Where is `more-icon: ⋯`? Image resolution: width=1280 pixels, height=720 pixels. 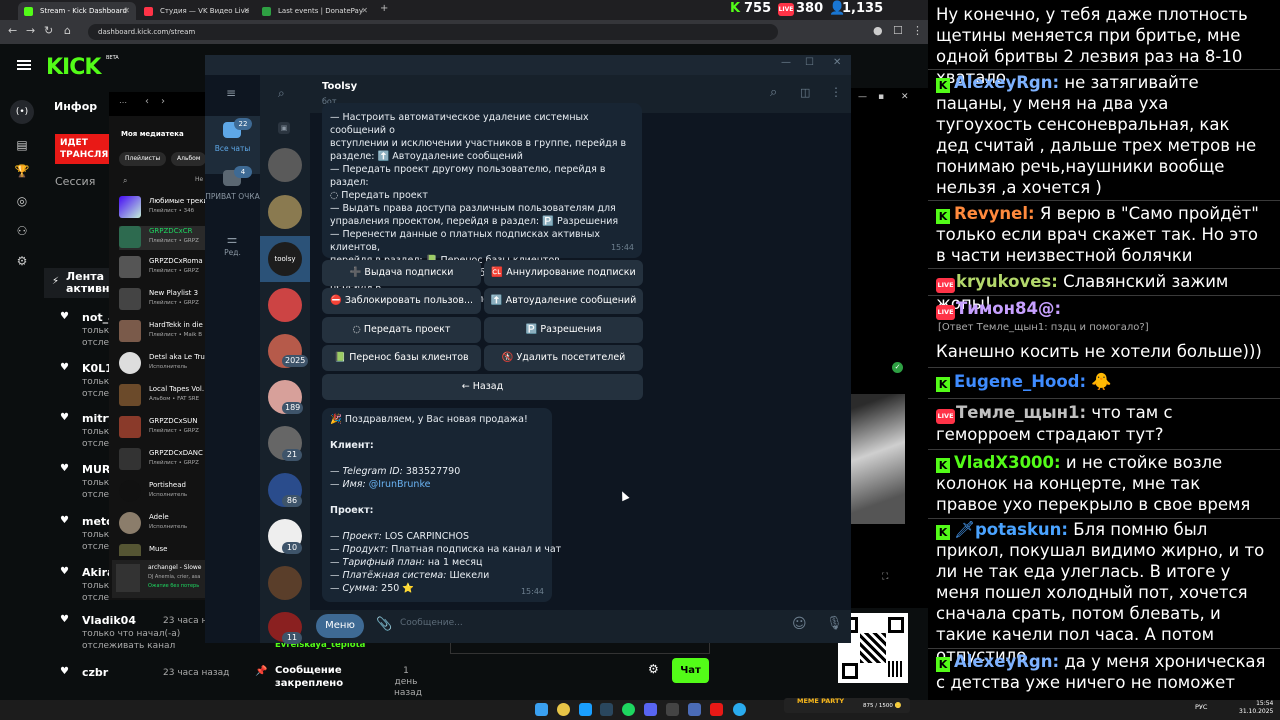
more-icon: ⋯ is located at coordinates (123, 102).